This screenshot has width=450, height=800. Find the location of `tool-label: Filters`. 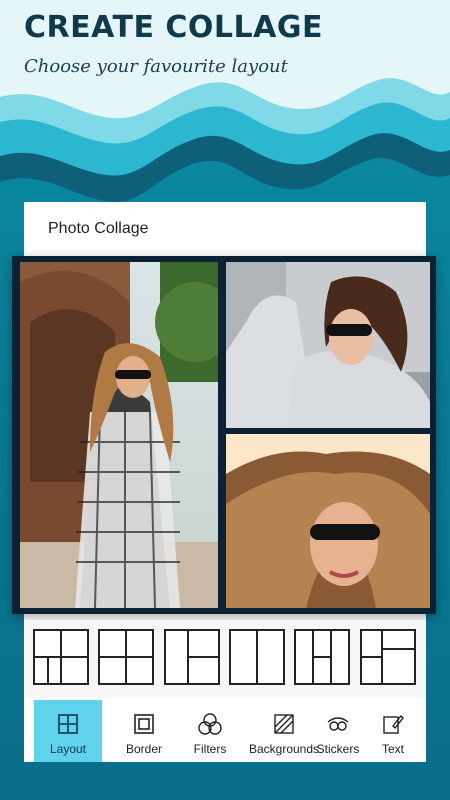

tool-label: Filters is located at coordinates (210, 749).